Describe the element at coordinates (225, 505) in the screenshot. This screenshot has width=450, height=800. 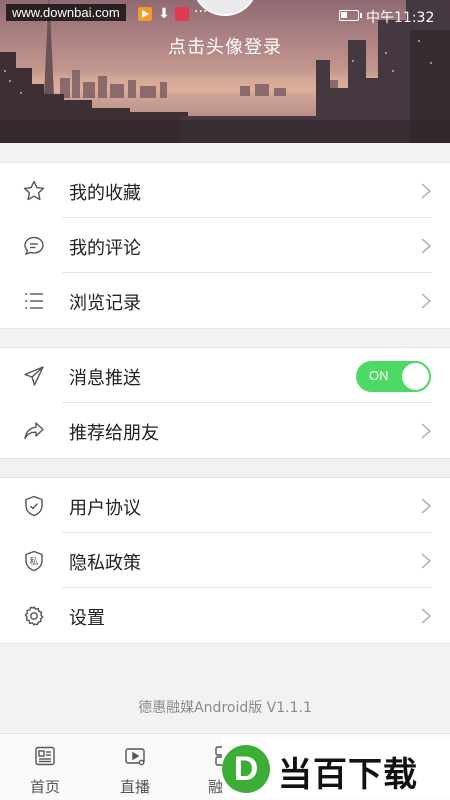
I see `user-agreement-row: 用户协议` at that location.